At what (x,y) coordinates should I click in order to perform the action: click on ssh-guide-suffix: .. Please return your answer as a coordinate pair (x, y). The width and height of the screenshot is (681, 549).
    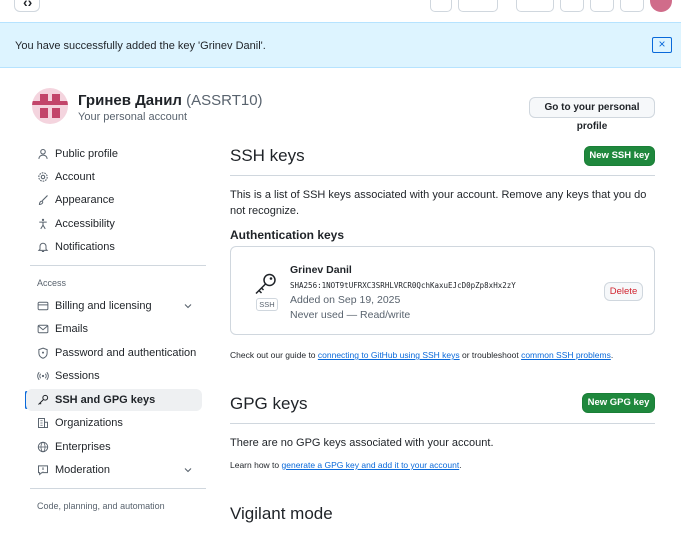
    Looking at the image, I should click on (612, 355).